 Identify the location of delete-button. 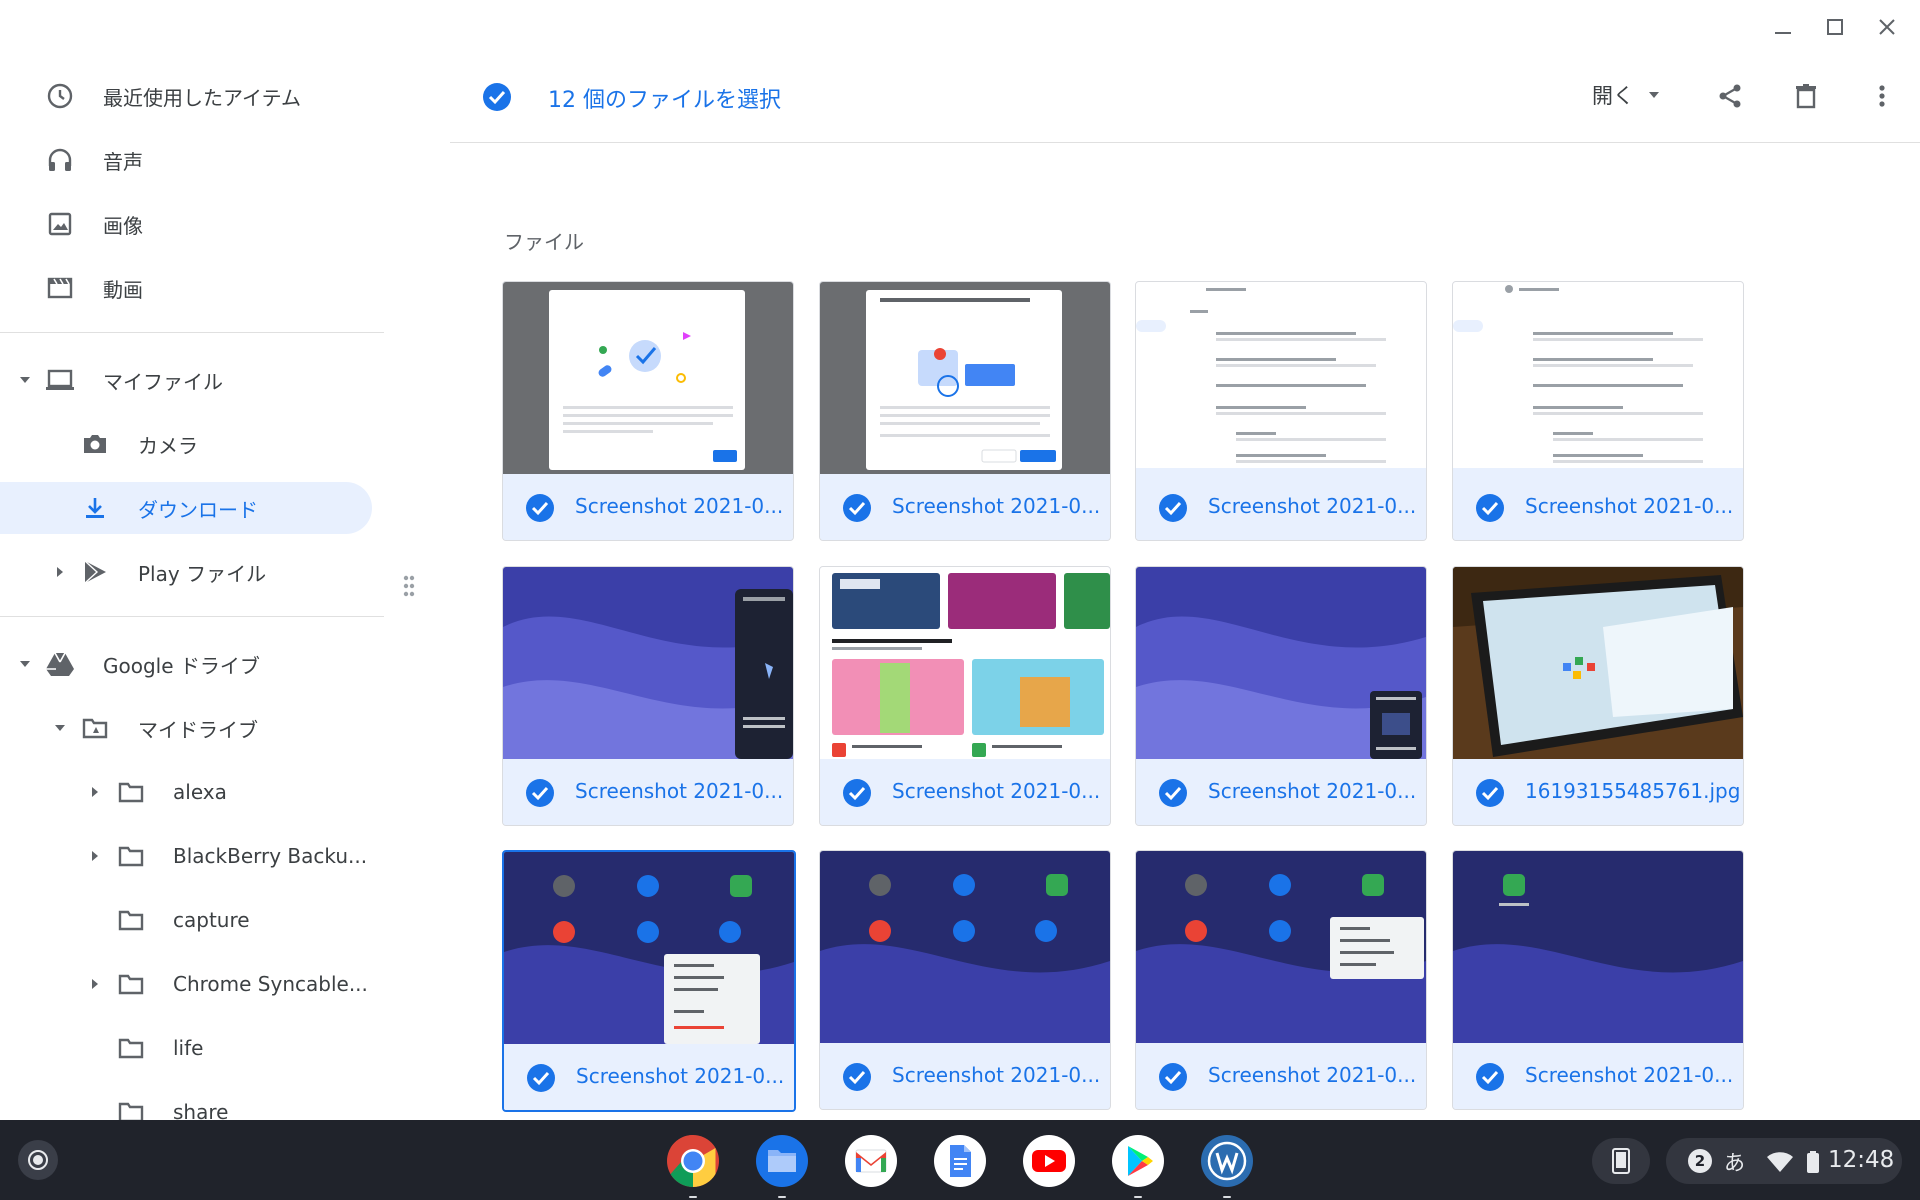
(1806, 96).